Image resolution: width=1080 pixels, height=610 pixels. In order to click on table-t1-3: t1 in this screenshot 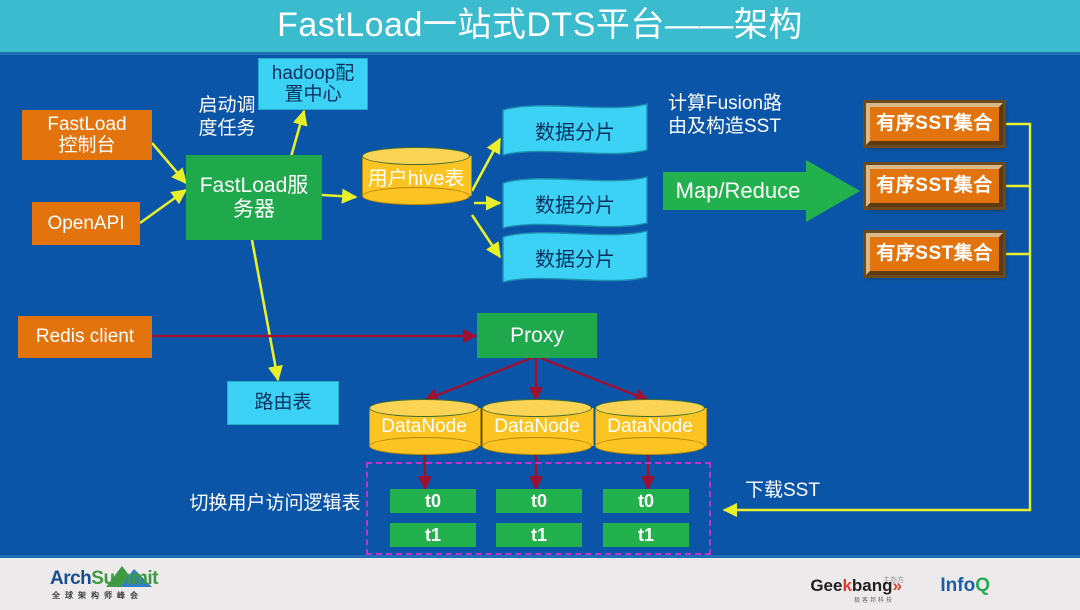, I will do `click(646, 535)`.